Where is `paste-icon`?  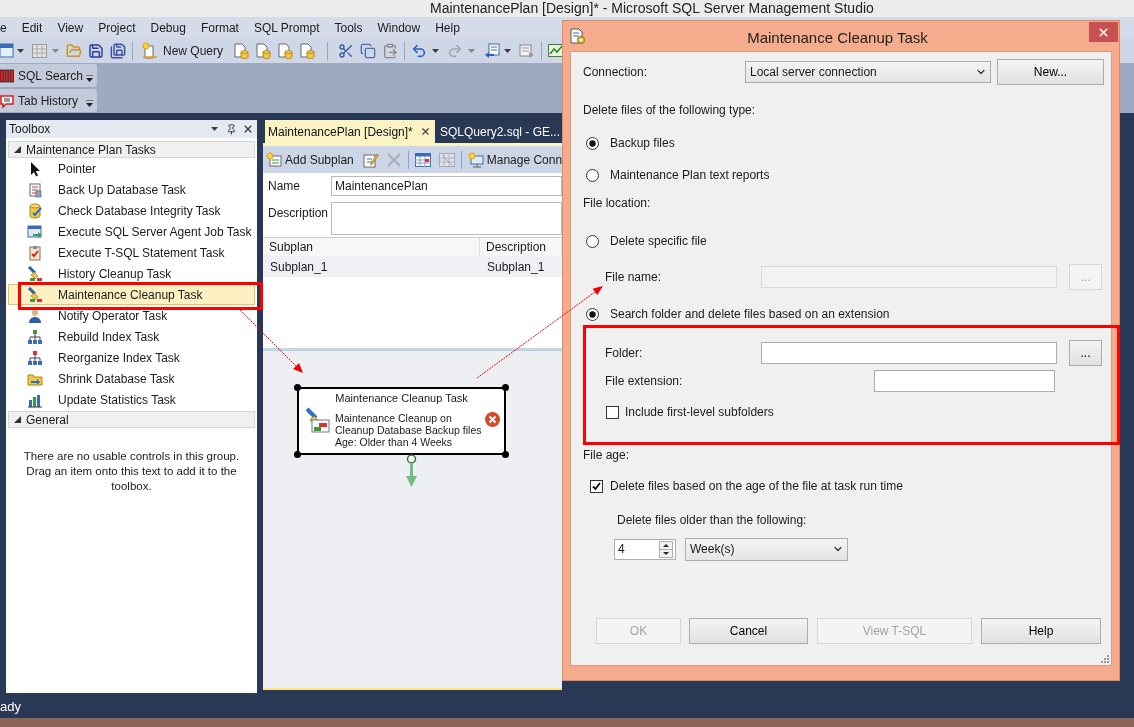 paste-icon is located at coordinates (390, 50).